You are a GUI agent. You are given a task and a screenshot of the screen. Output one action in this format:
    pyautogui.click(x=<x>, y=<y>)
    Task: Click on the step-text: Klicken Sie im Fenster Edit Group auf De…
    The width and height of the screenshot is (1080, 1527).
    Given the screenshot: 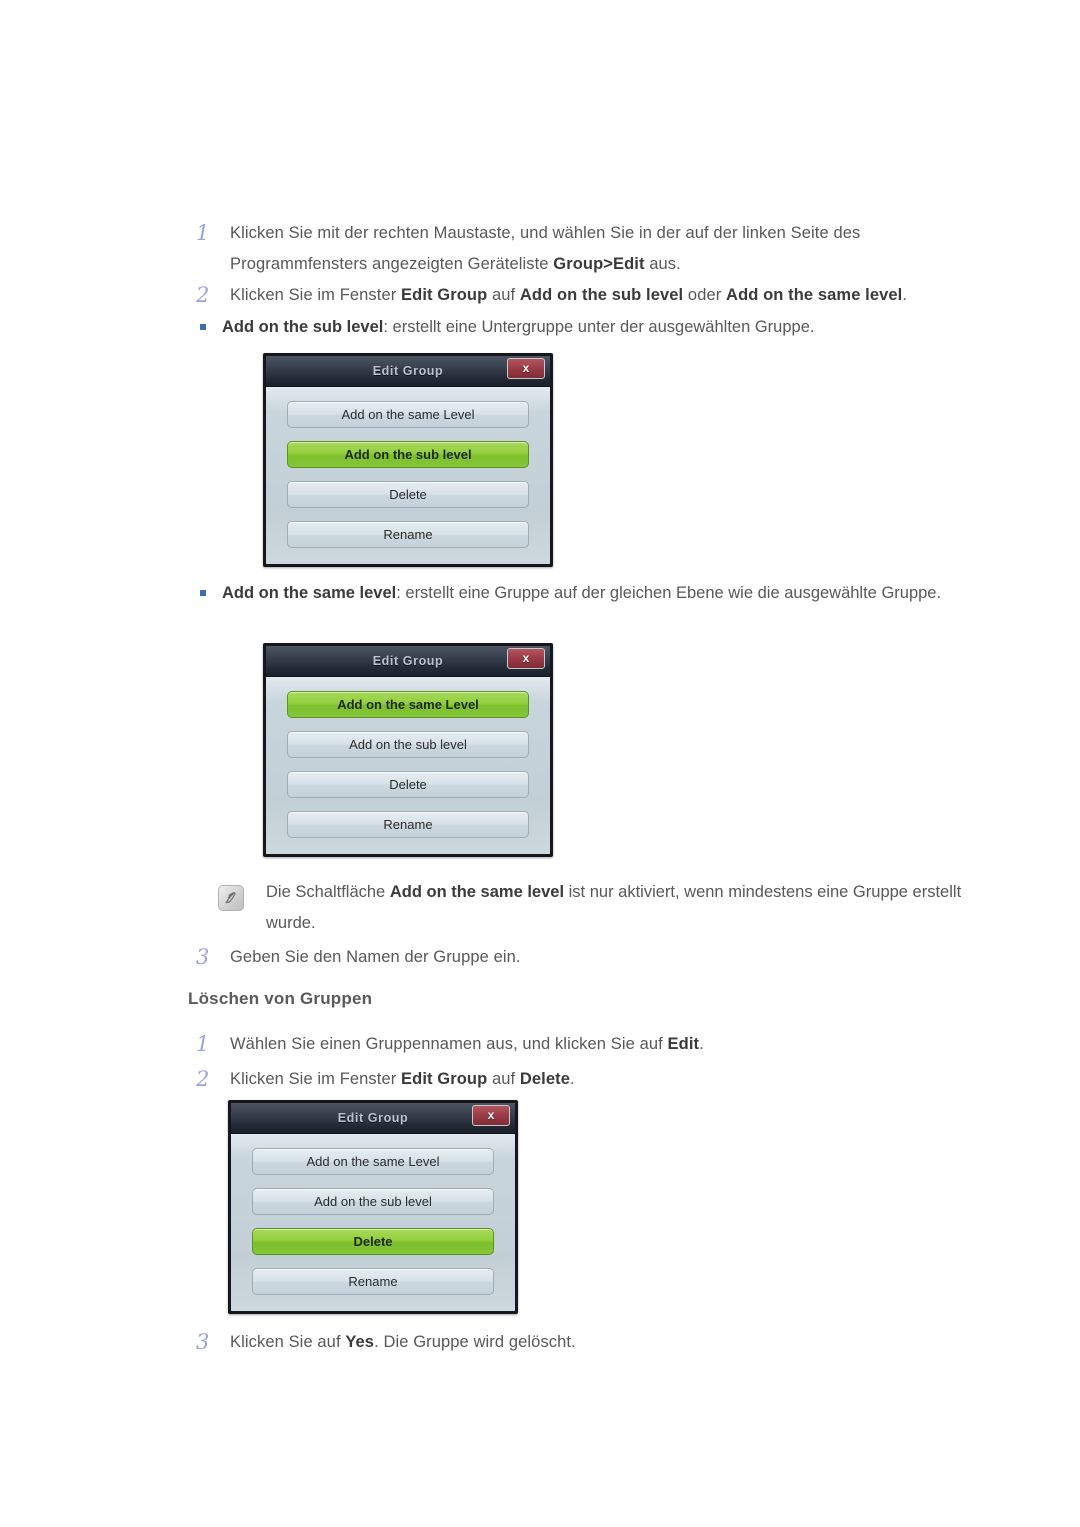 What is the action you would take?
    pyautogui.click(x=402, y=1079)
    